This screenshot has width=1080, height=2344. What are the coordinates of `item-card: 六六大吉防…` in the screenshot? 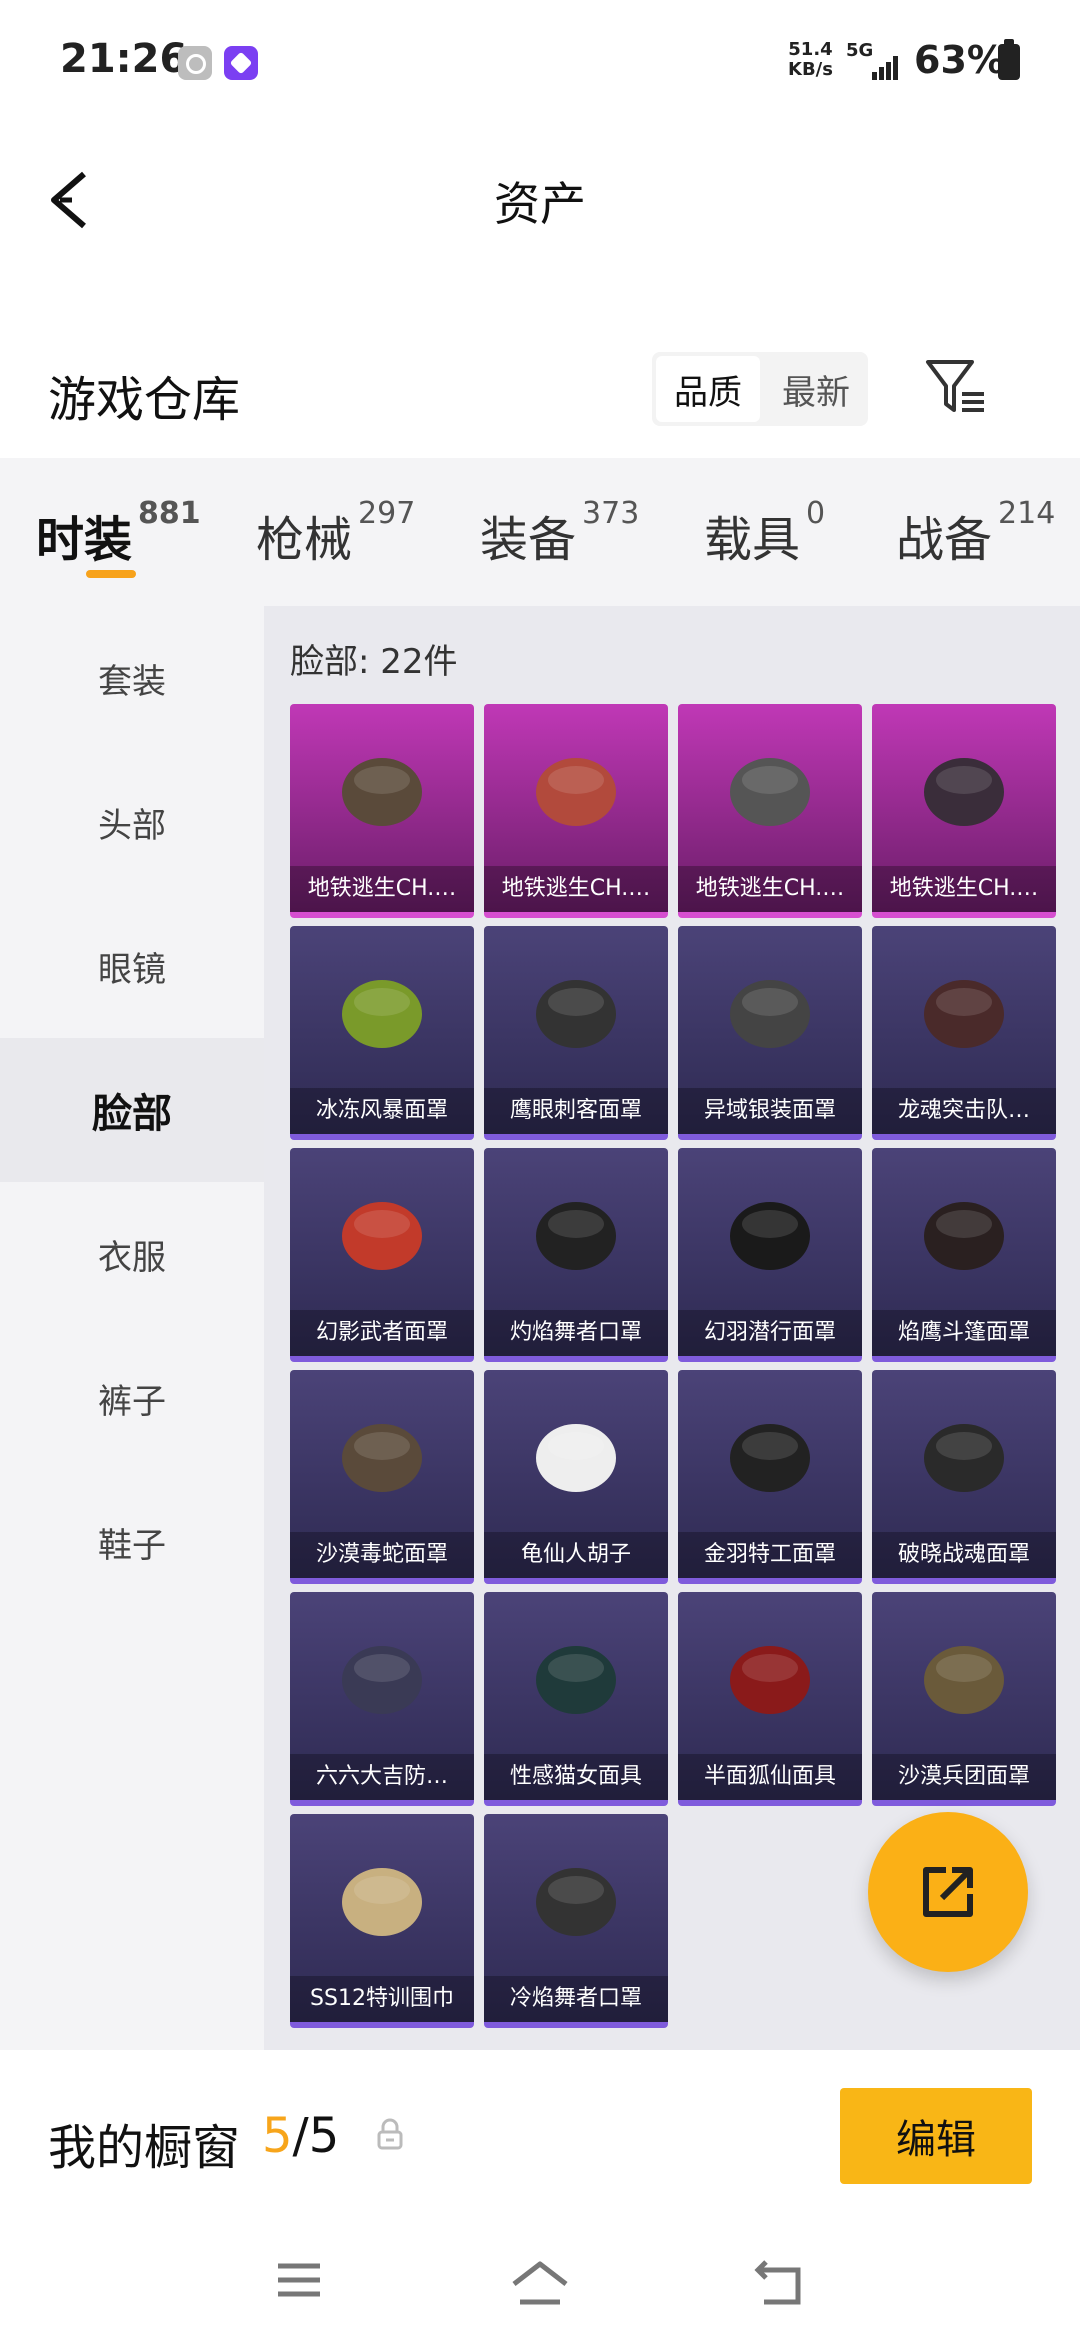 It's located at (382, 1699).